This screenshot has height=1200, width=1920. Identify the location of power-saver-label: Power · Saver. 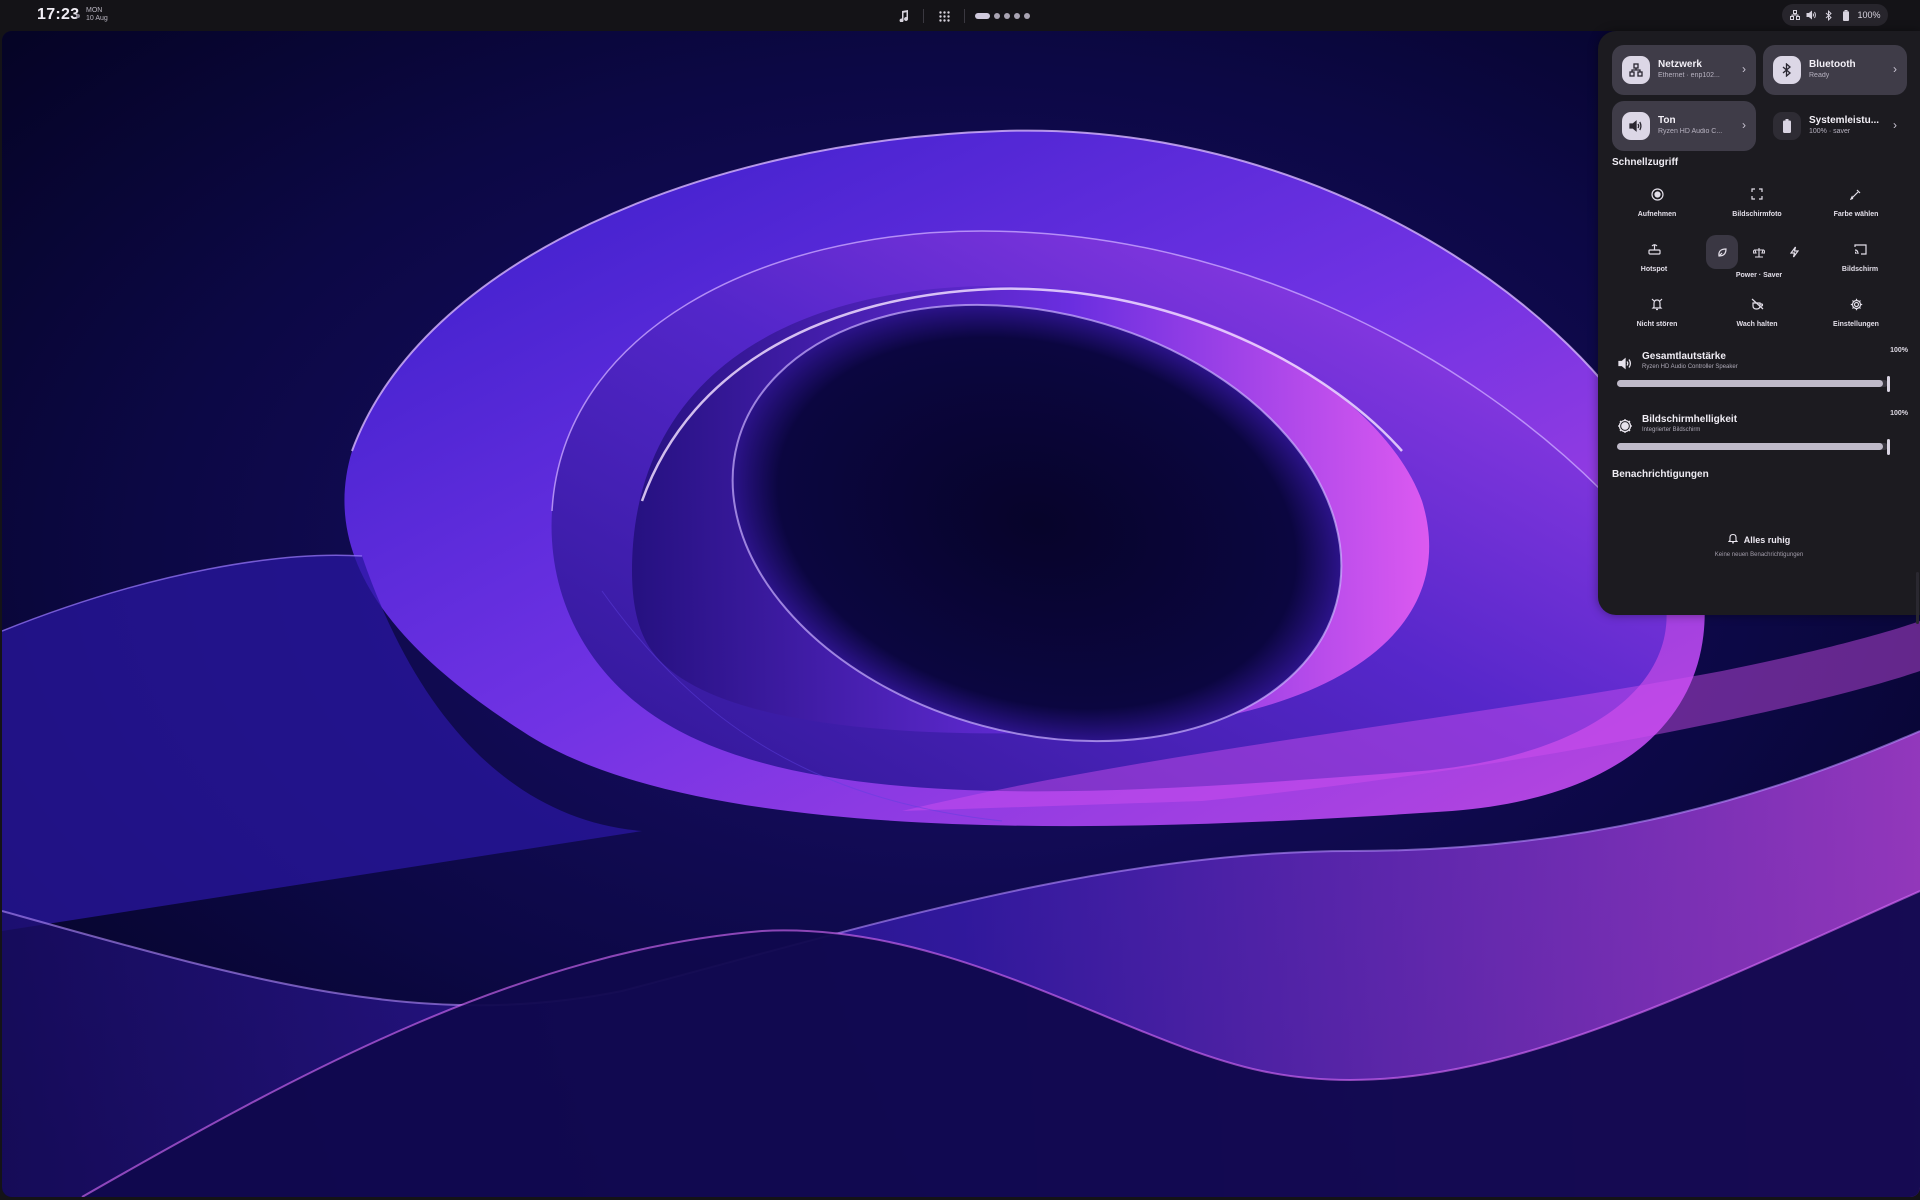
(1759, 275).